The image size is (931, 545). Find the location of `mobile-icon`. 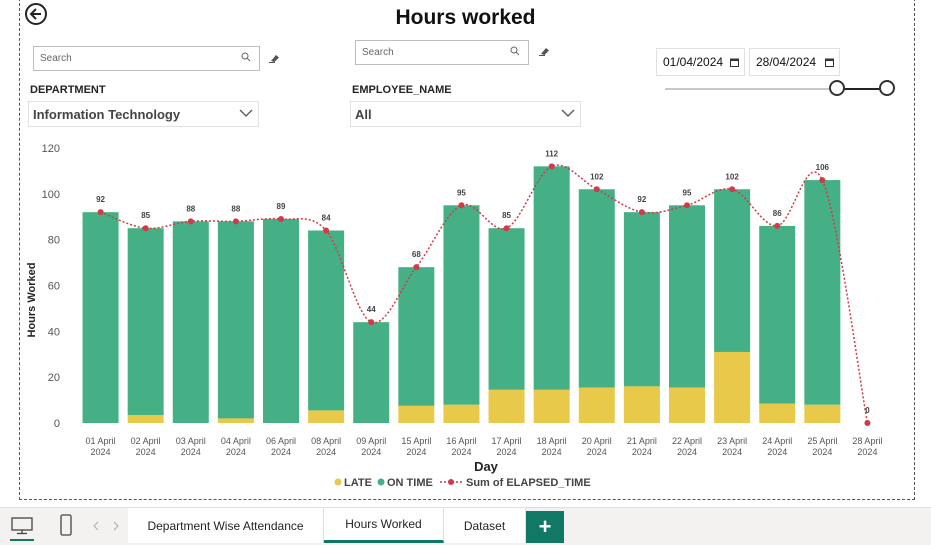

mobile-icon is located at coordinates (66, 525).